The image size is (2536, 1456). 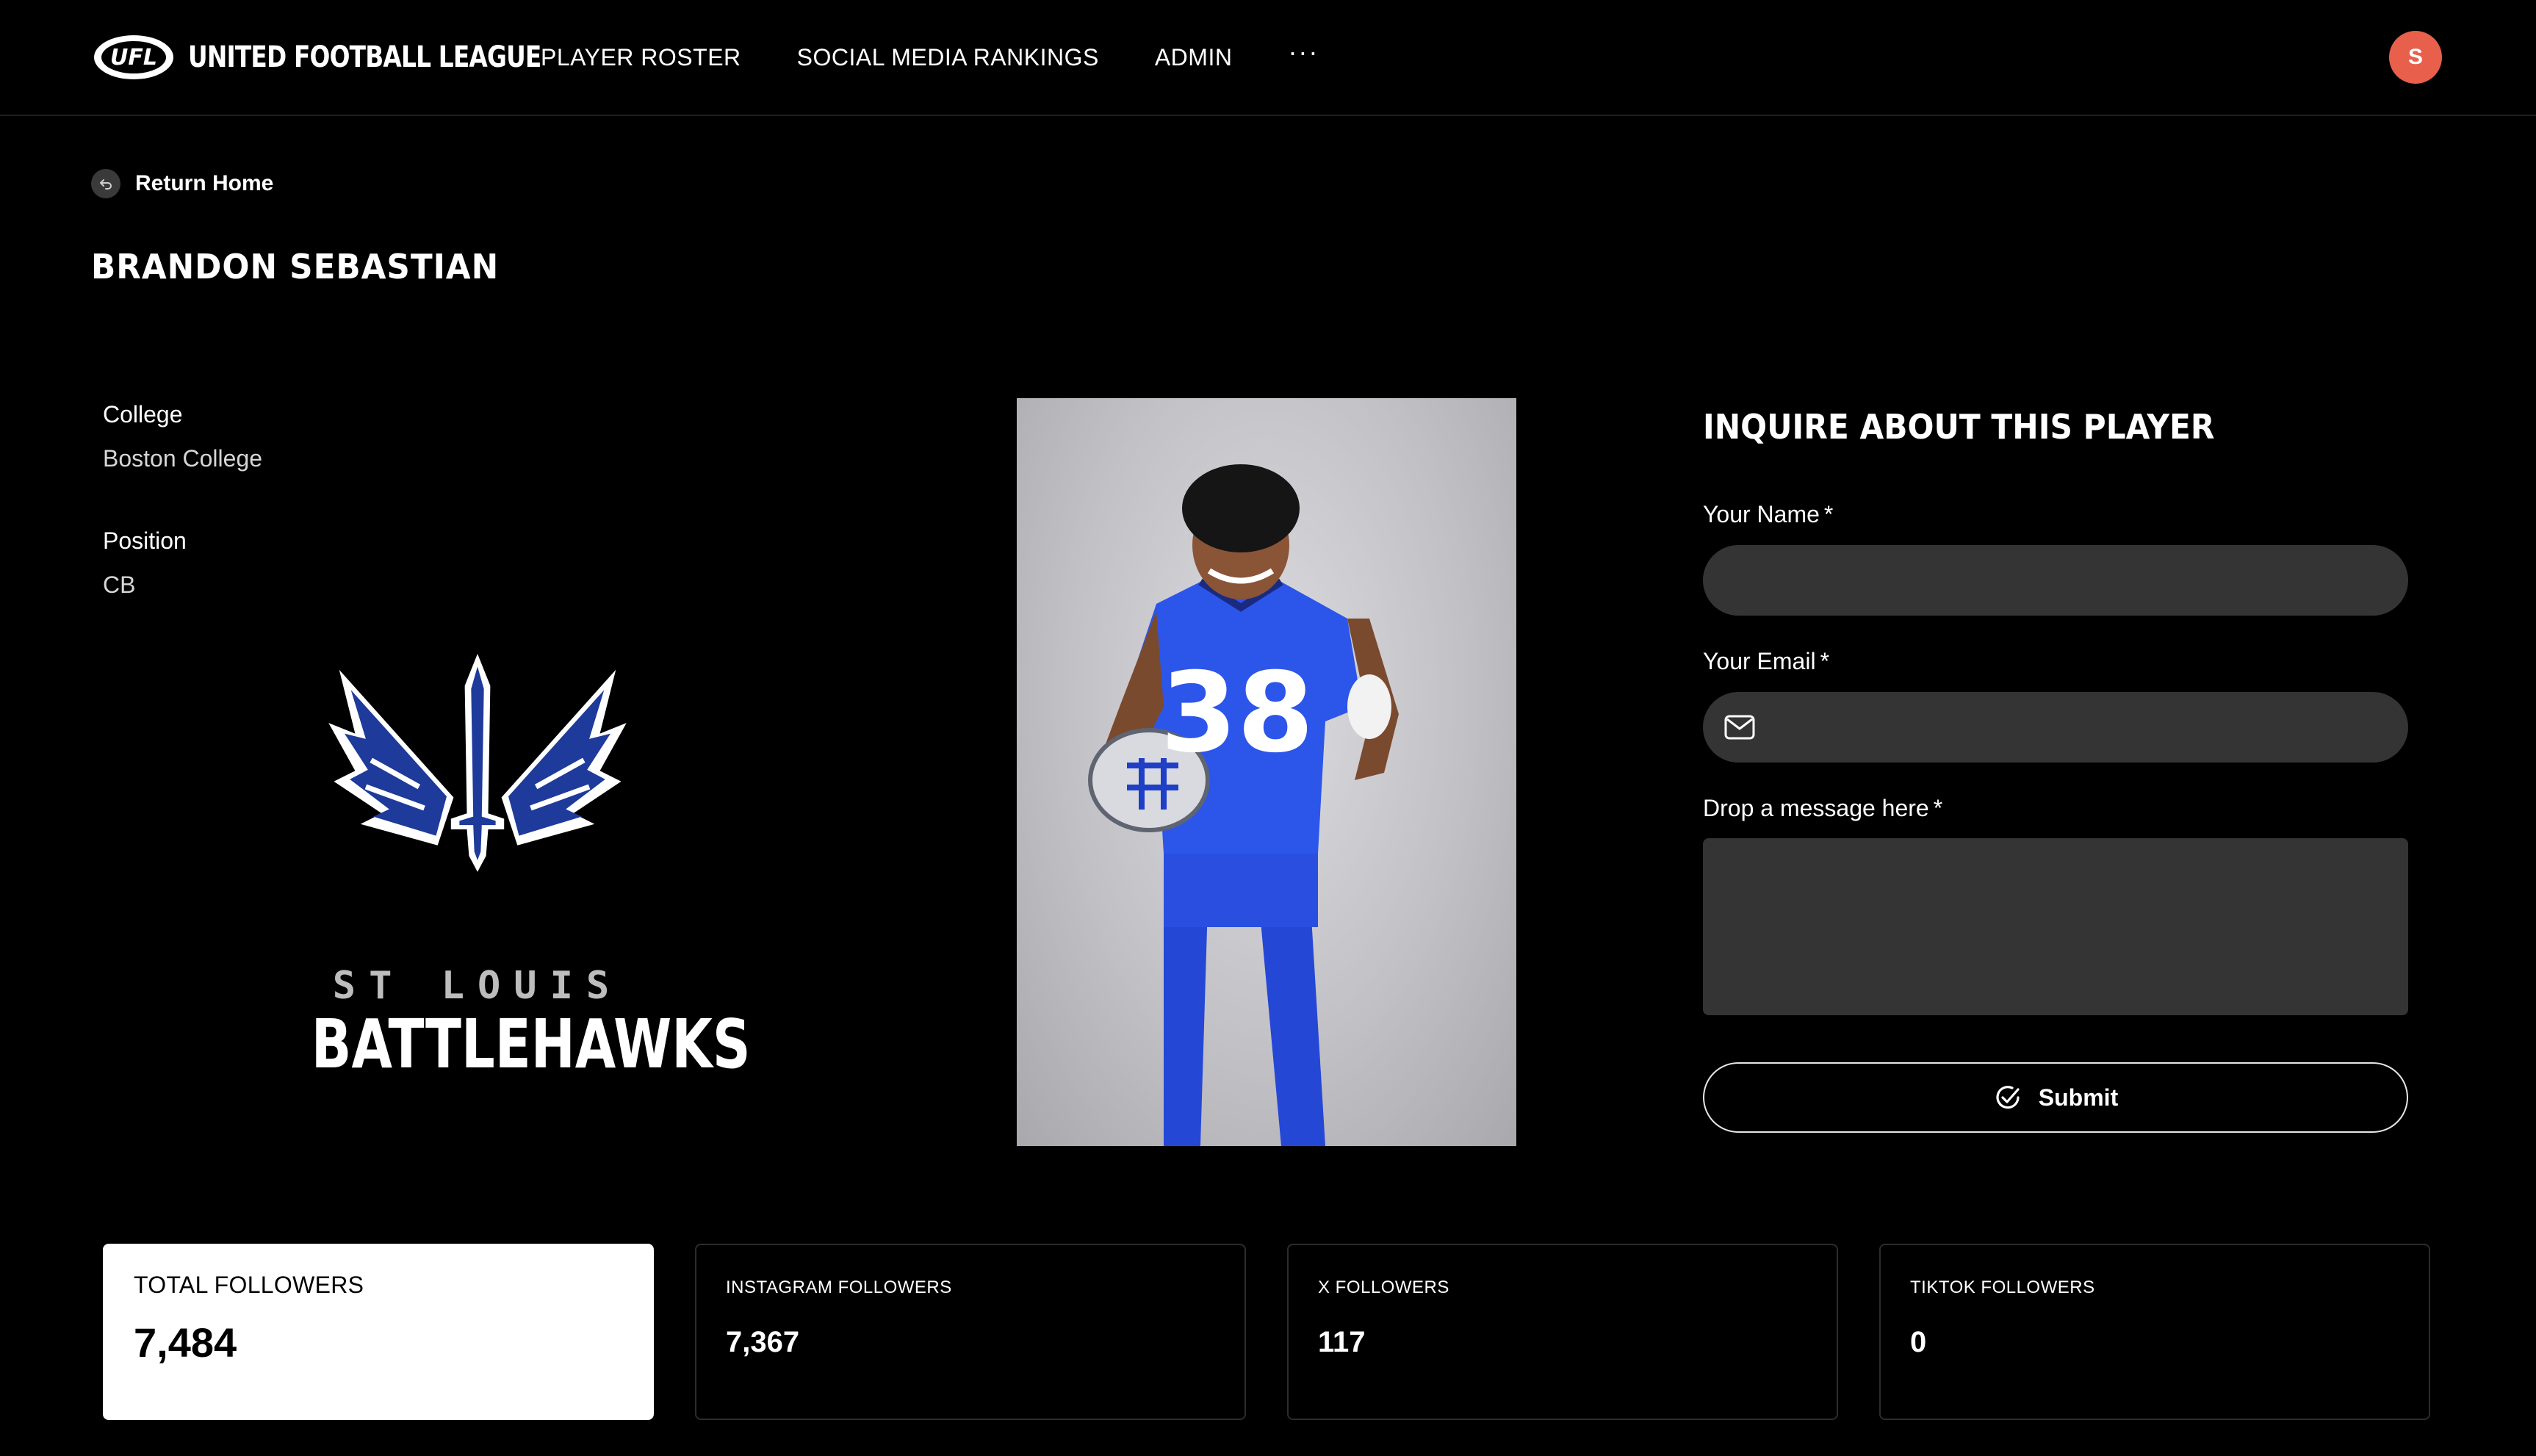 What do you see at coordinates (839, 1287) in the screenshot?
I see `stat-label: INSTAGRAM FOLLOWERS` at bounding box center [839, 1287].